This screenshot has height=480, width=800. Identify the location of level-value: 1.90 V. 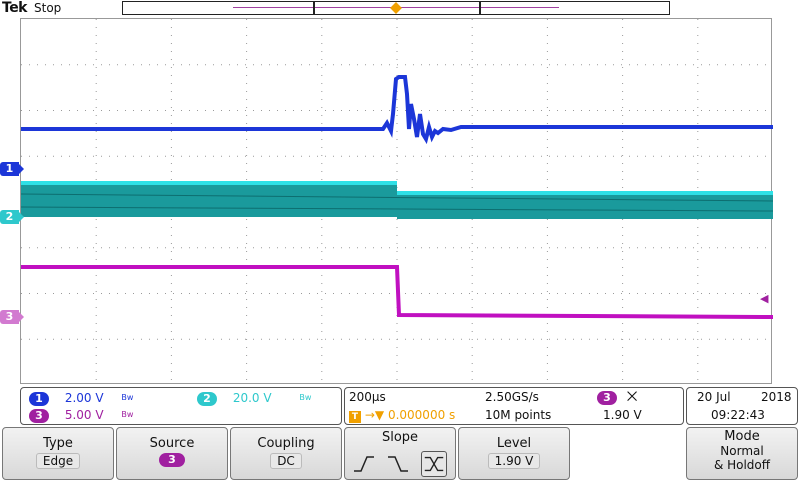
(514, 461).